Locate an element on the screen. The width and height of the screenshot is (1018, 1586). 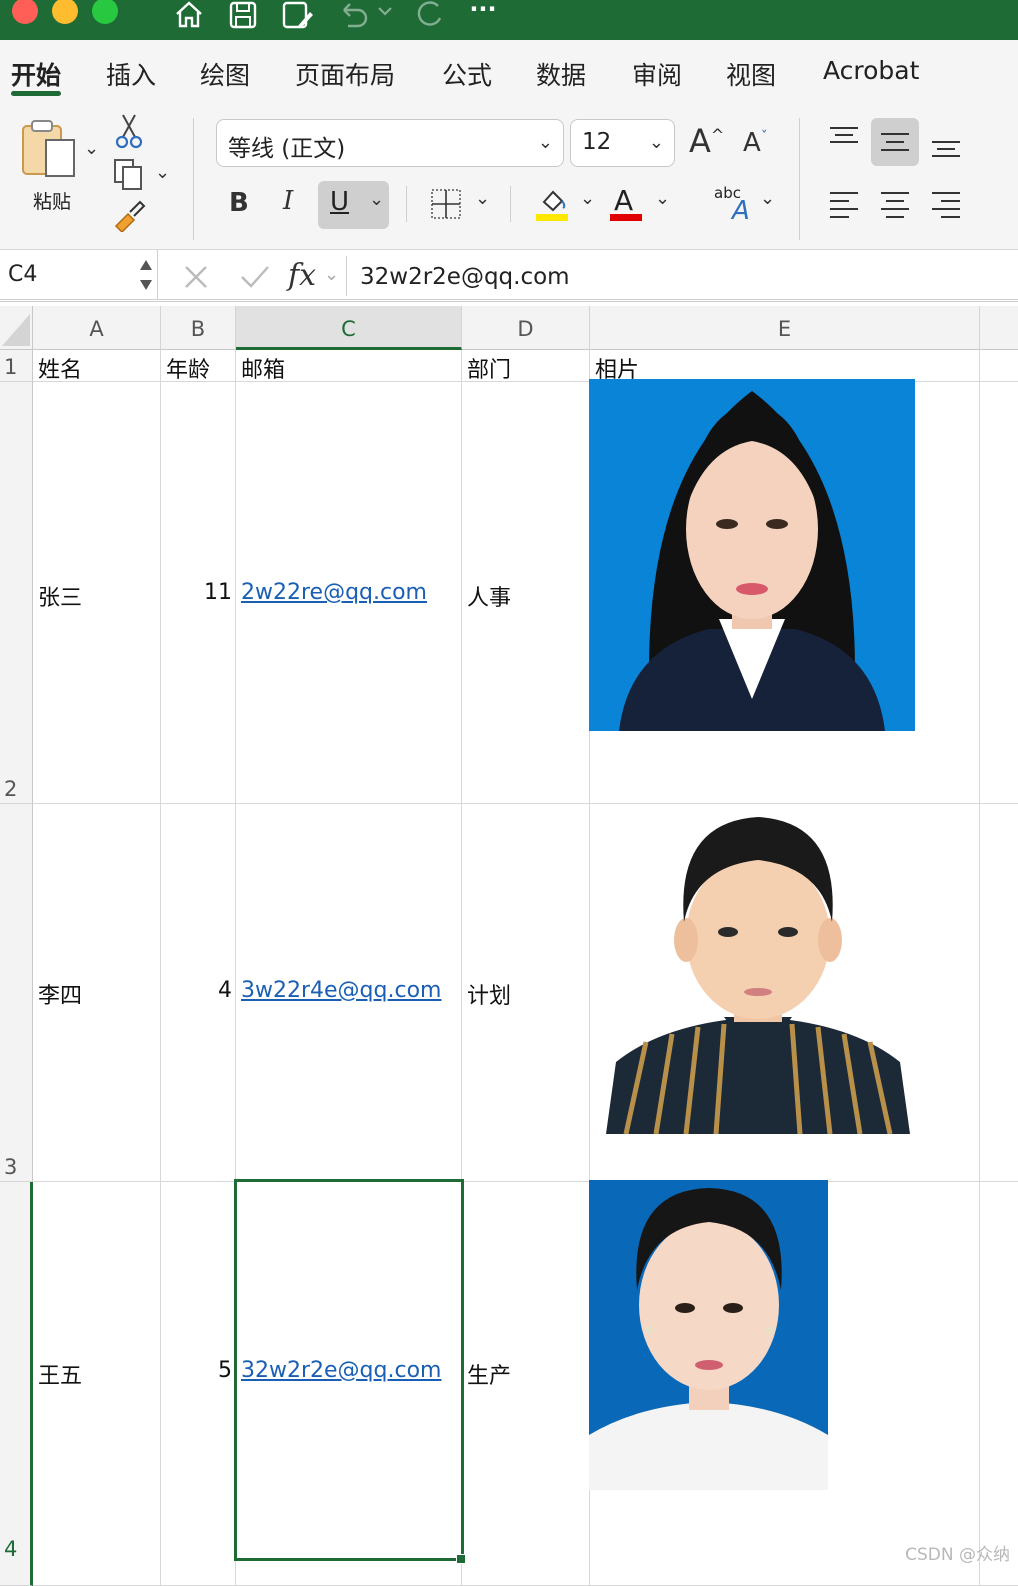
column-header-e: E is located at coordinates (785, 328).